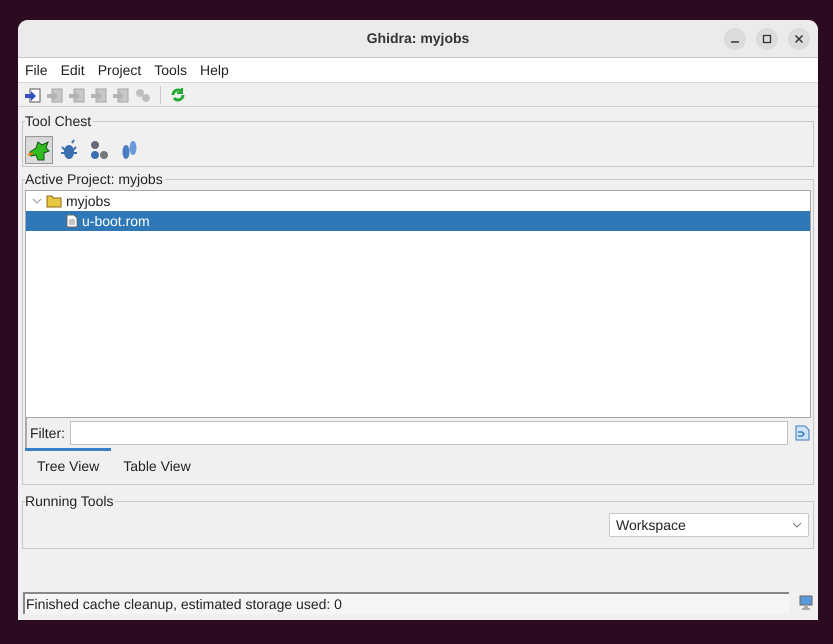 The width and height of the screenshot is (833, 644). I want to click on chevron-down-icon, so click(797, 525).